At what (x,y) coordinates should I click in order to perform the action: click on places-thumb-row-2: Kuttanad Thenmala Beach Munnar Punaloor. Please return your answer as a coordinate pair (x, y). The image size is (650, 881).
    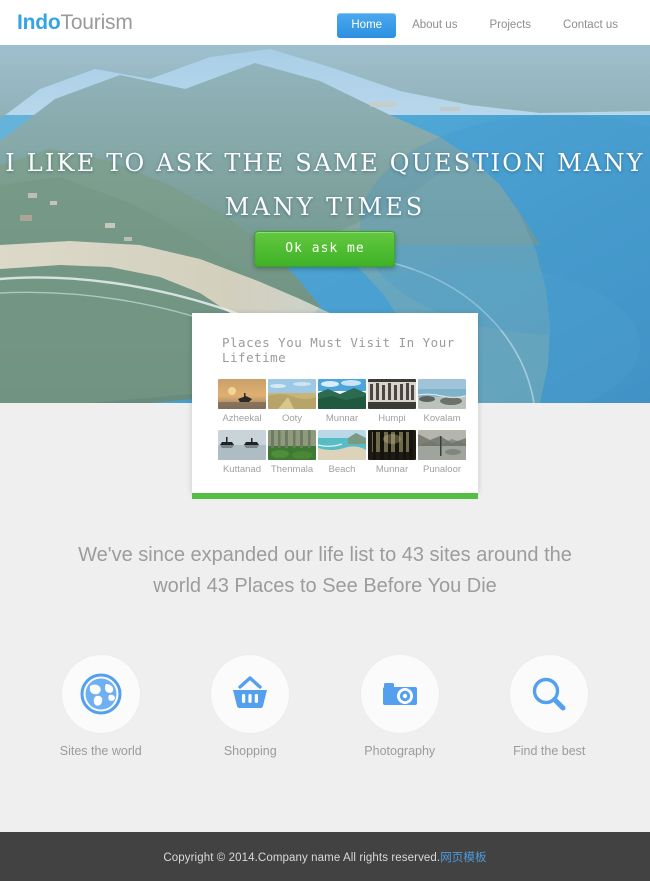
    Looking at the image, I should click on (342, 452).